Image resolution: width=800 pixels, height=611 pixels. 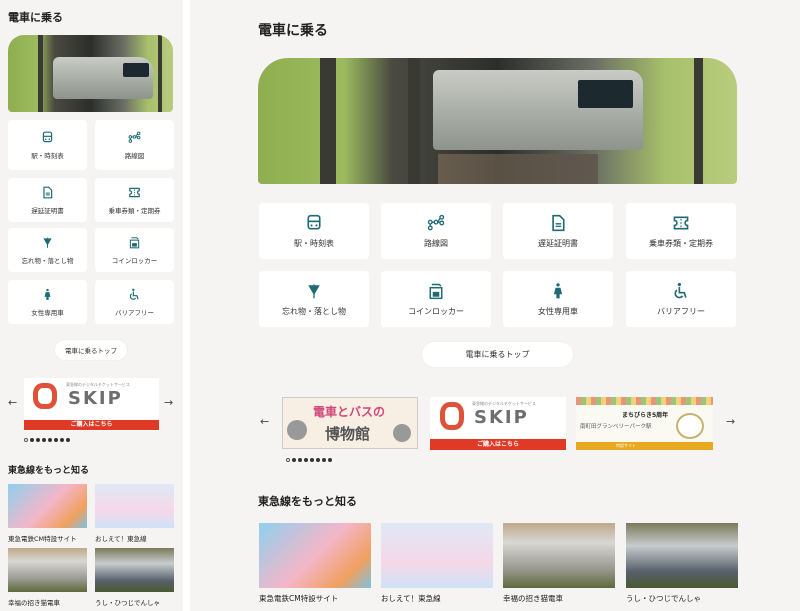 What do you see at coordinates (307, 501) in the screenshot?
I see `more-section-title: 東急線をもっと知る` at bounding box center [307, 501].